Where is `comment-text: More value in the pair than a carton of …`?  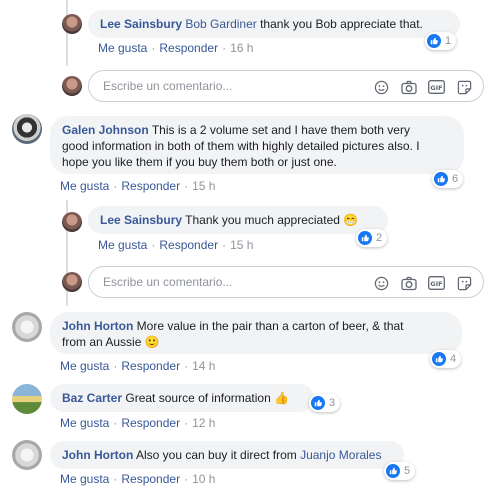 comment-text: More value in the pair than a carton of … is located at coordinates (270, 326).